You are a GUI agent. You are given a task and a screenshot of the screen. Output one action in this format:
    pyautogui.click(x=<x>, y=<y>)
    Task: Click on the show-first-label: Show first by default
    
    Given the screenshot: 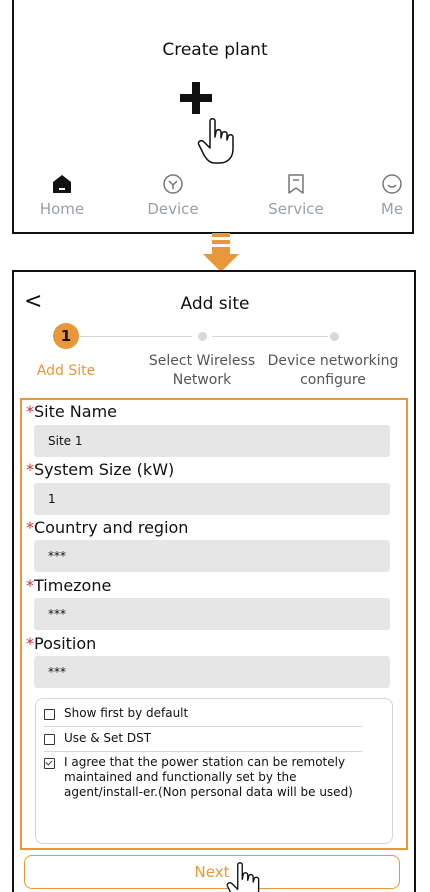 What is the action you would take?
    pyautogui.click(x=126, y=713)
    